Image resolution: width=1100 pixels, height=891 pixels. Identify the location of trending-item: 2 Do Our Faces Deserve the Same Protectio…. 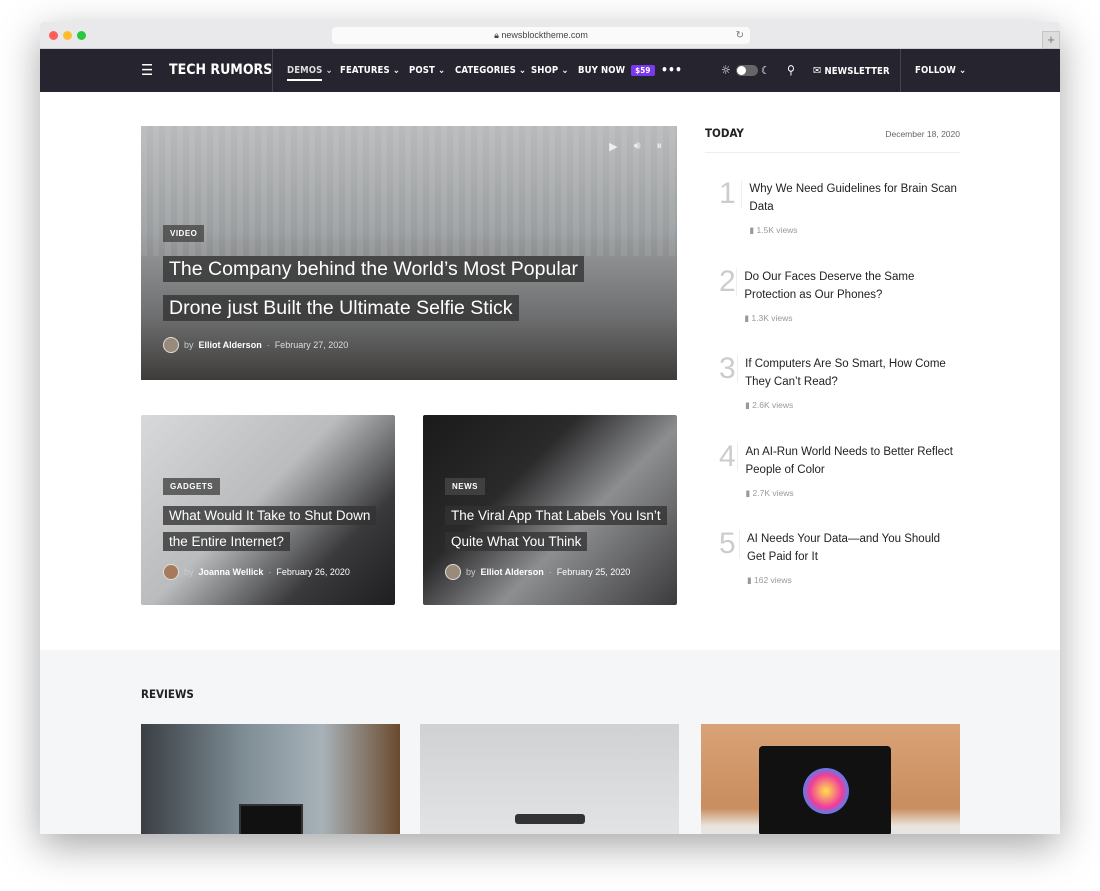
(832, 269).